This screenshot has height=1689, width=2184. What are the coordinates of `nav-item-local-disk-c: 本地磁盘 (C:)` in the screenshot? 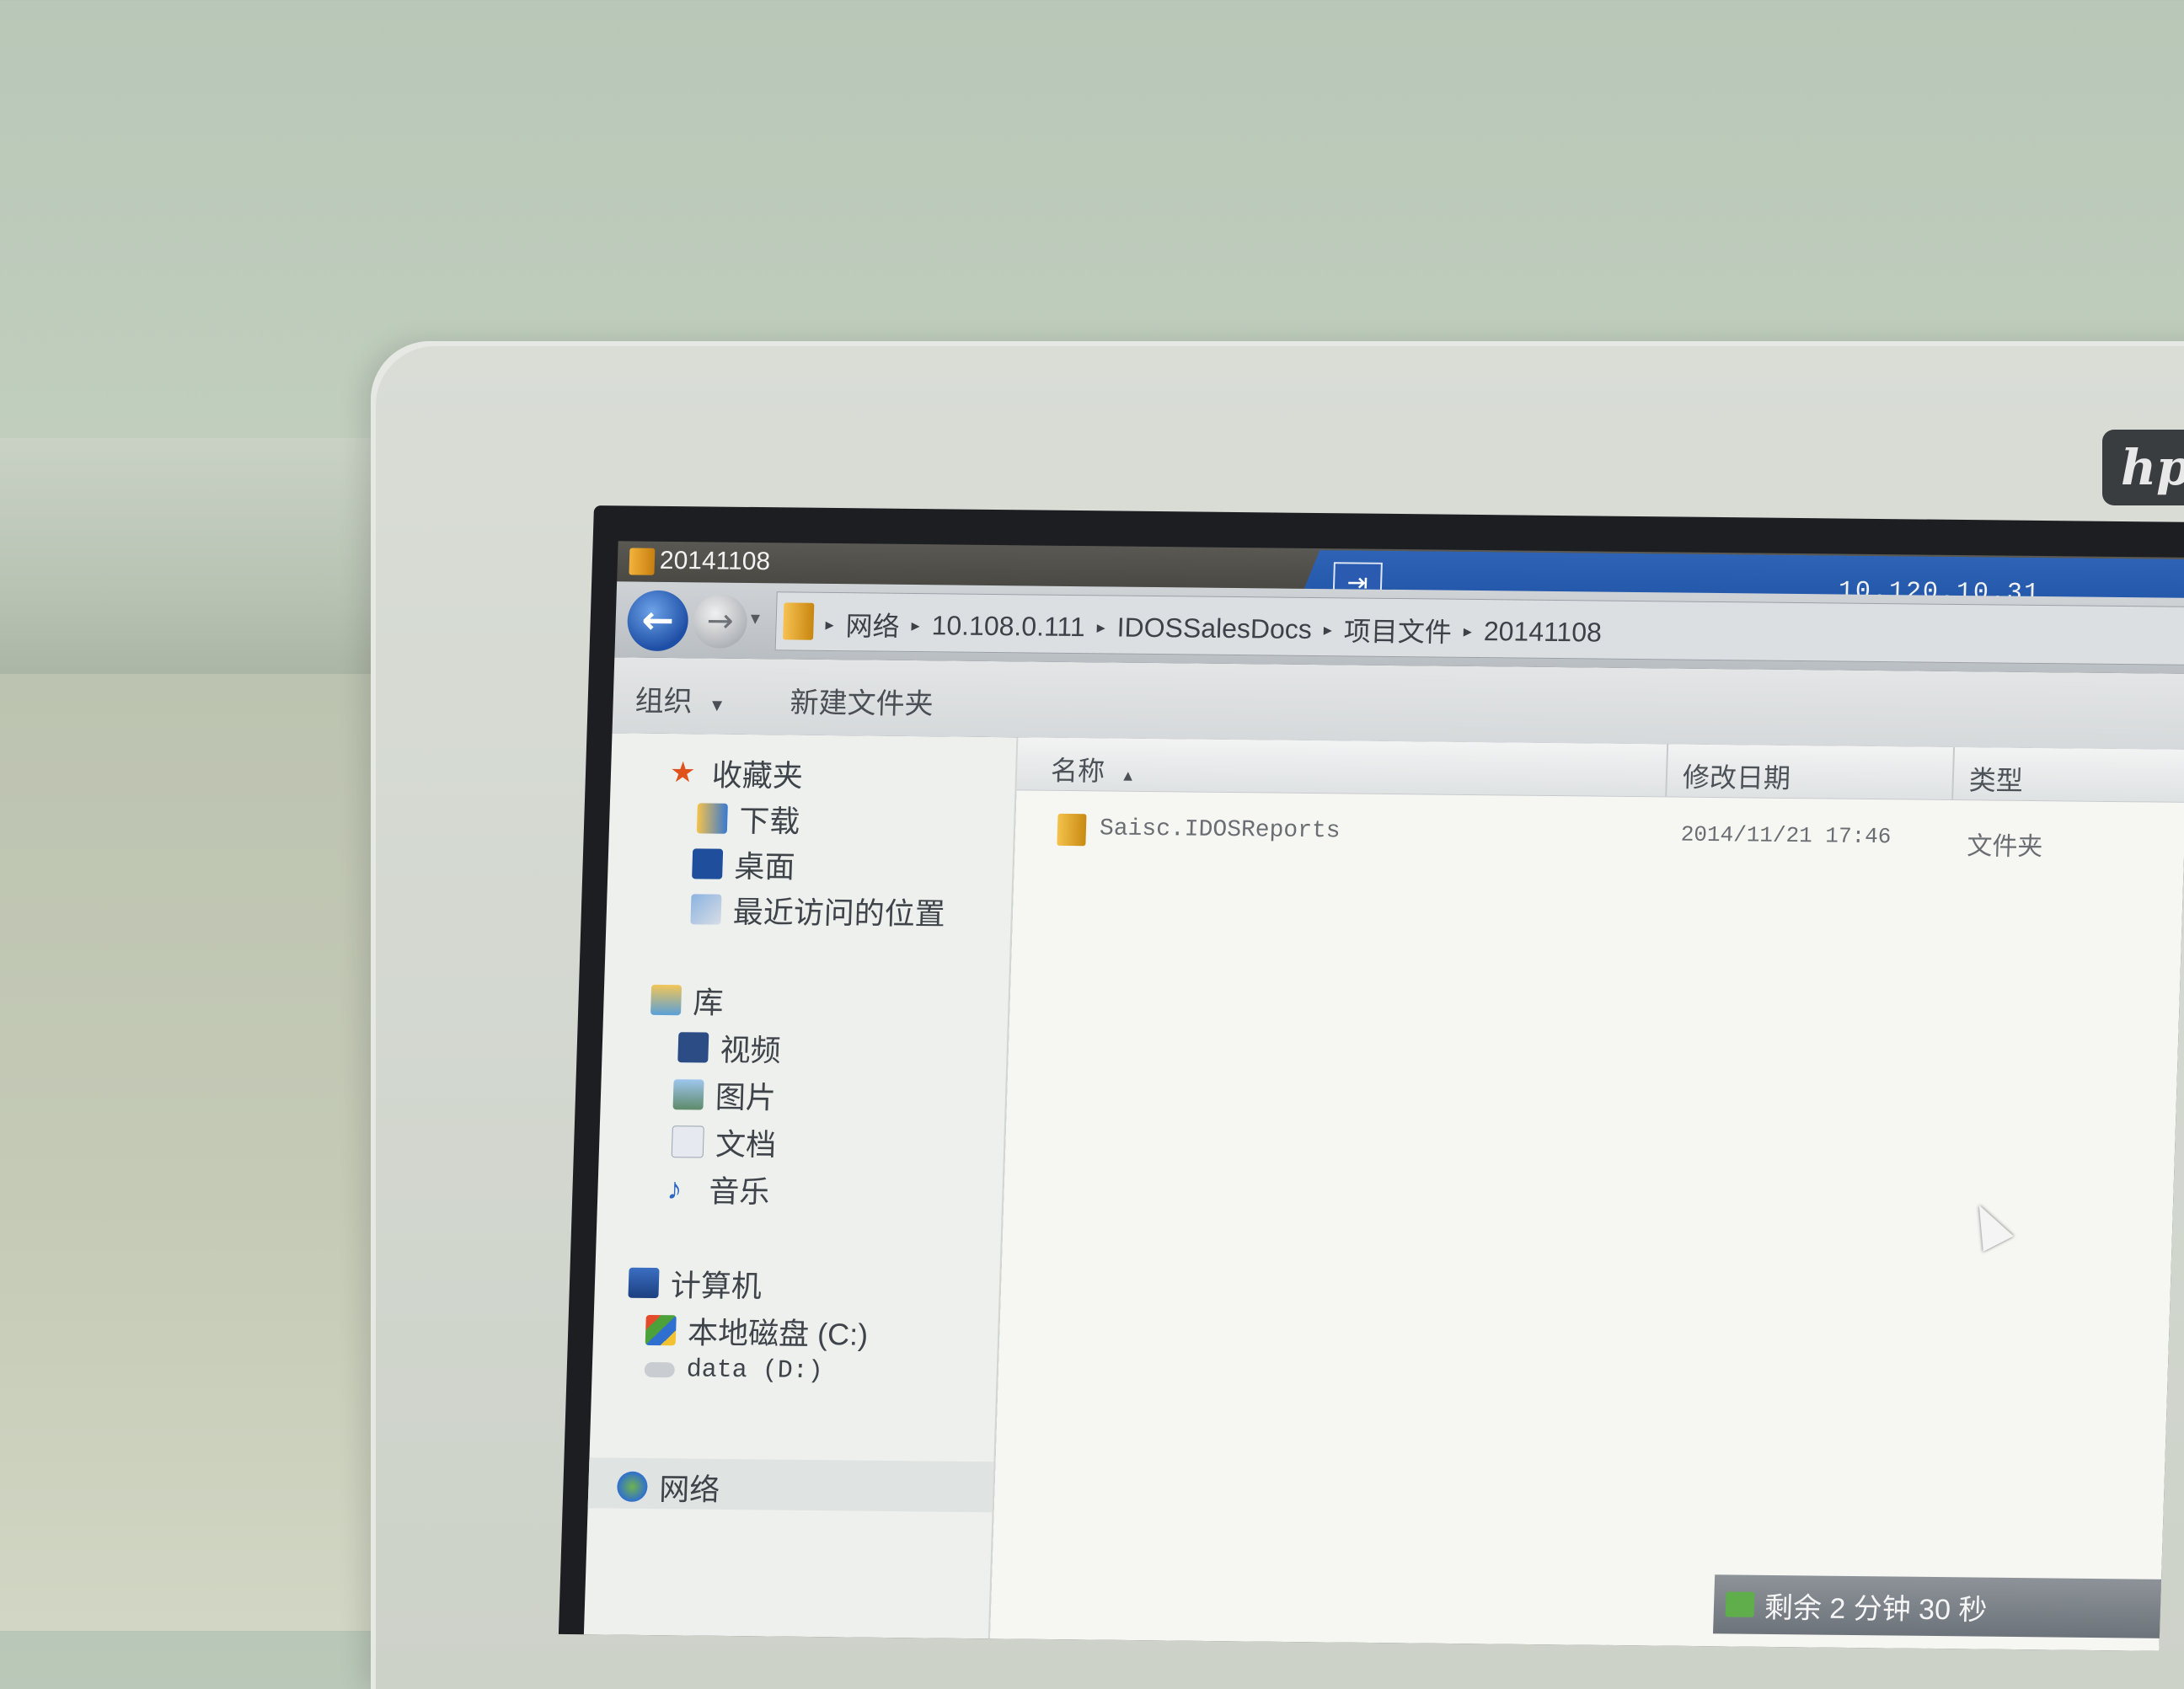 It's located at (757, 1331).